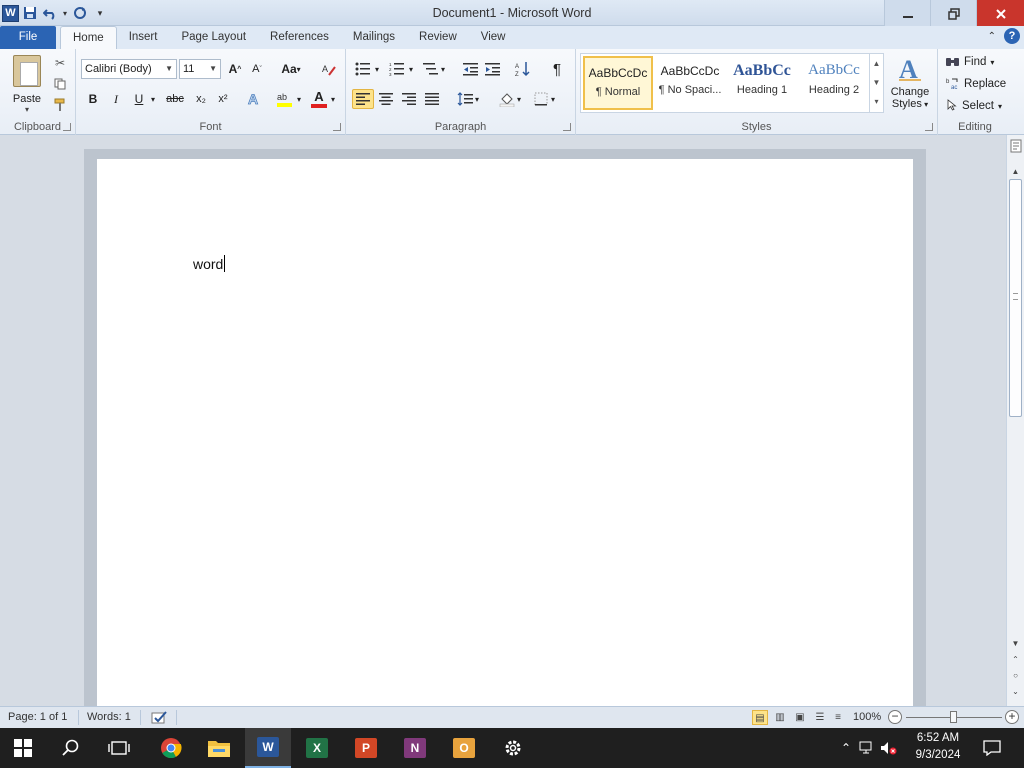  I want to click on help-icon: ?, so click(1012, 36).